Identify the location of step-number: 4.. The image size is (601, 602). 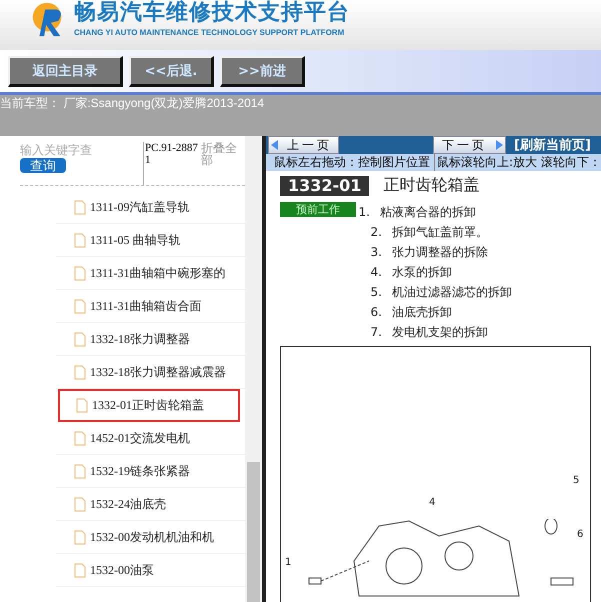
(376, 272).